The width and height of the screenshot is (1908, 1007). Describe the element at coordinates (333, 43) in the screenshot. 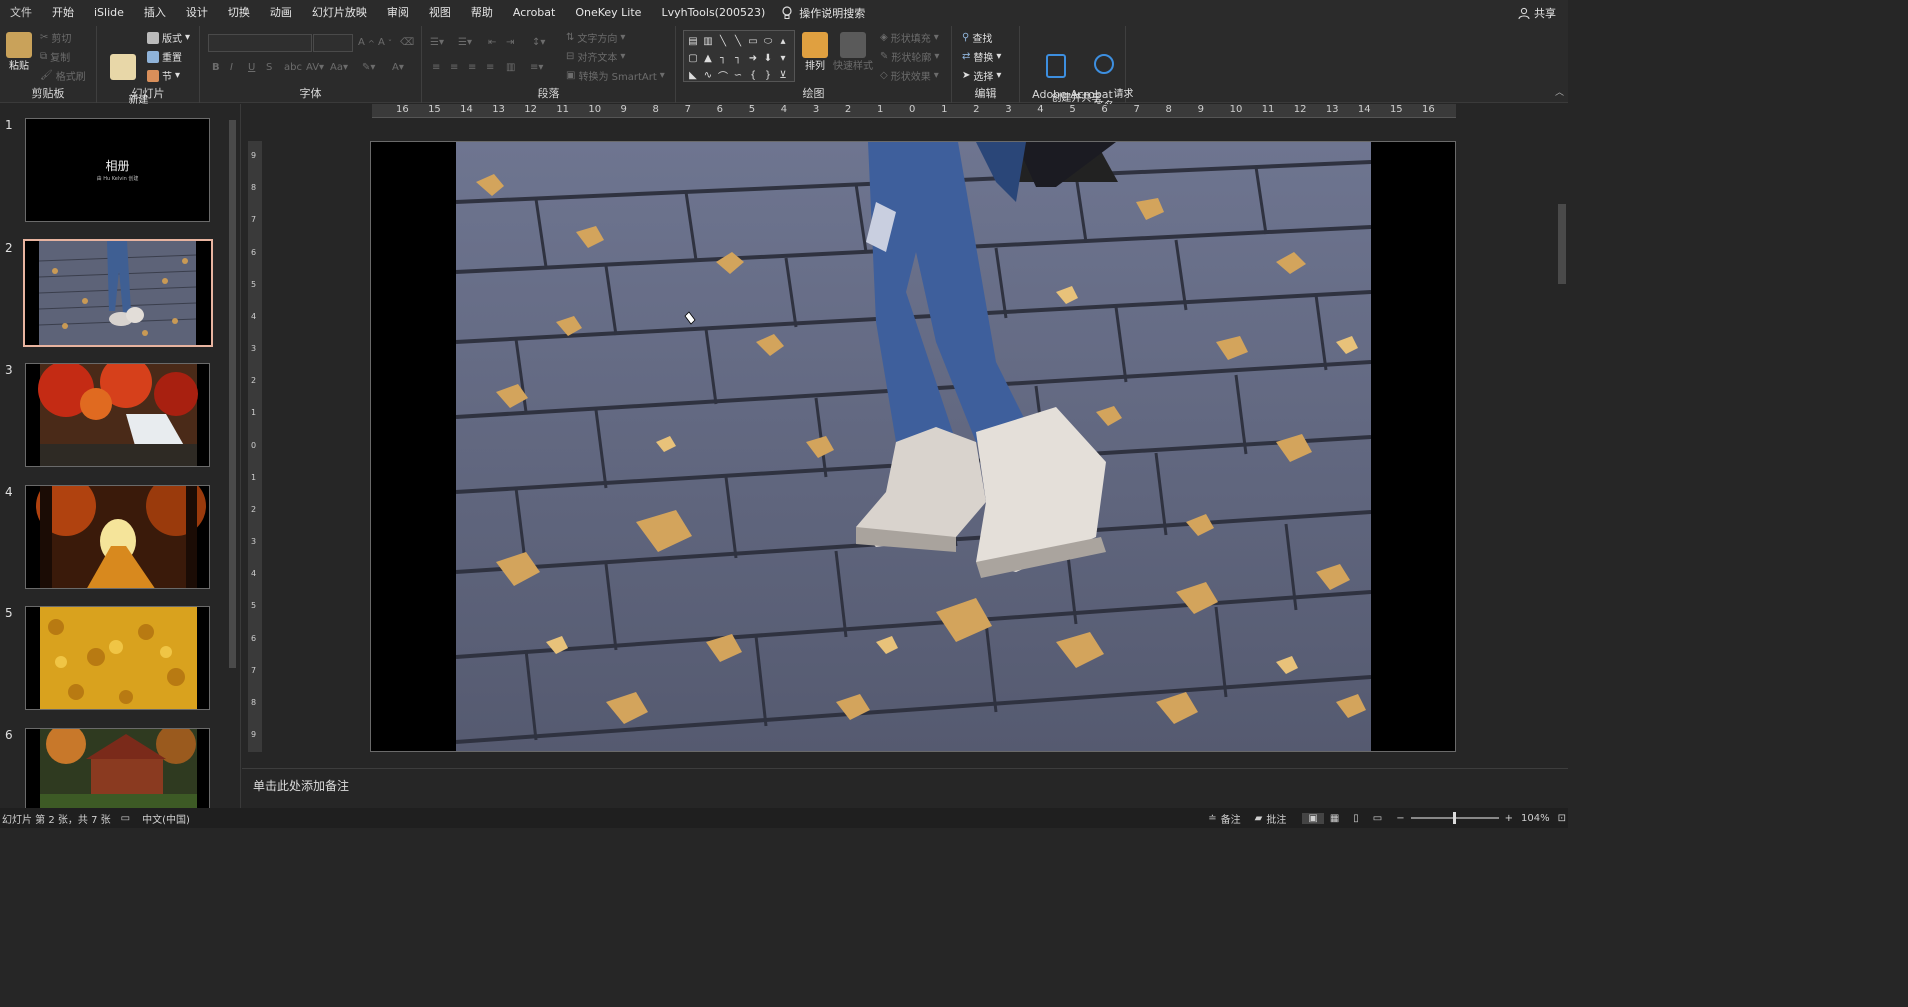

I see `font-size-box` at that location.